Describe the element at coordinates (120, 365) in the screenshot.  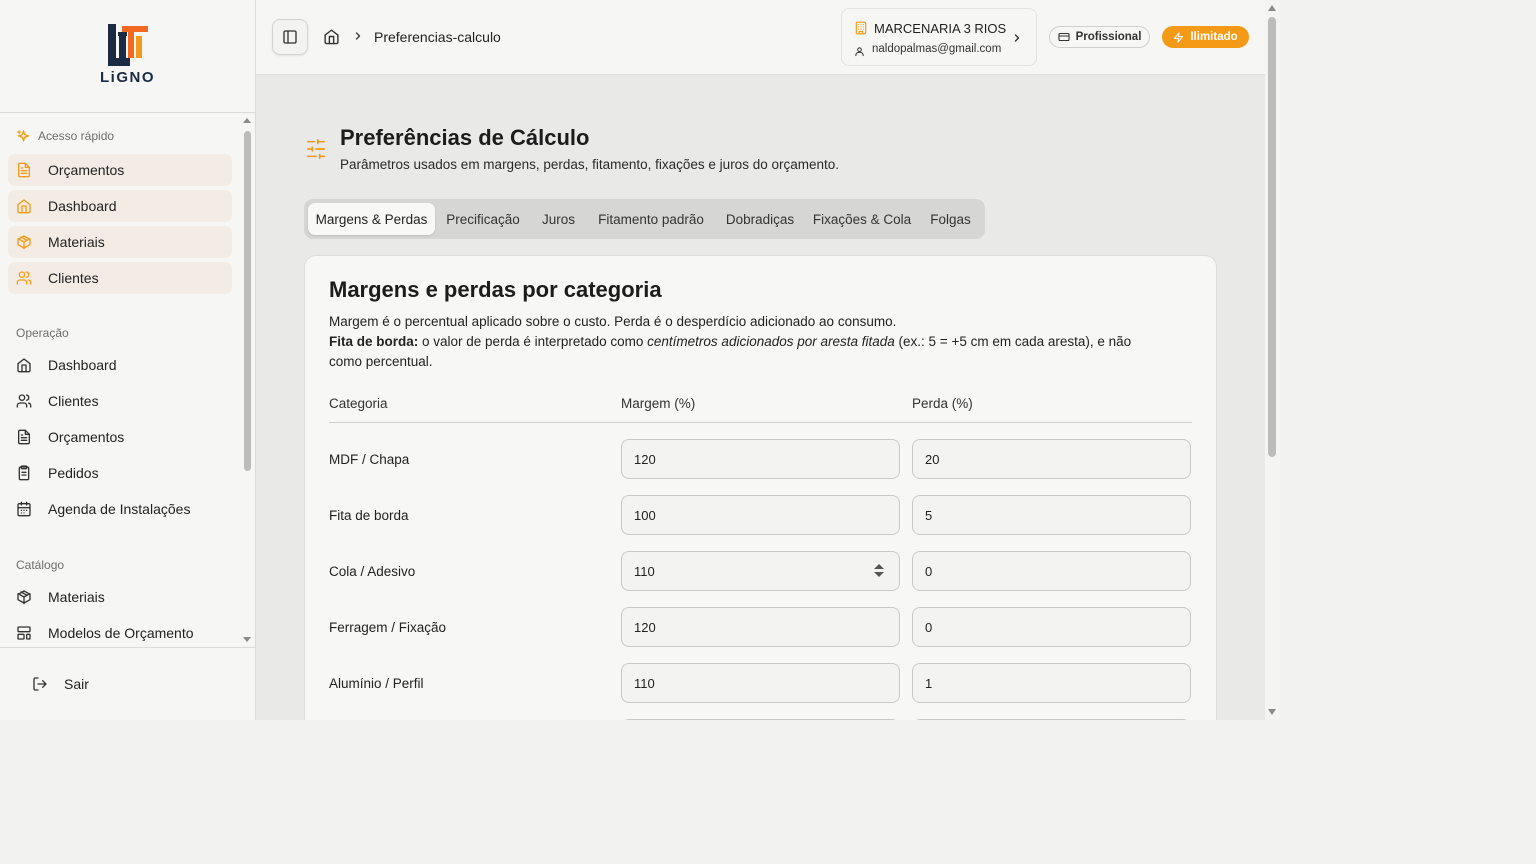
I see `sidebar-item-dashboard: Dashboard` at that location.